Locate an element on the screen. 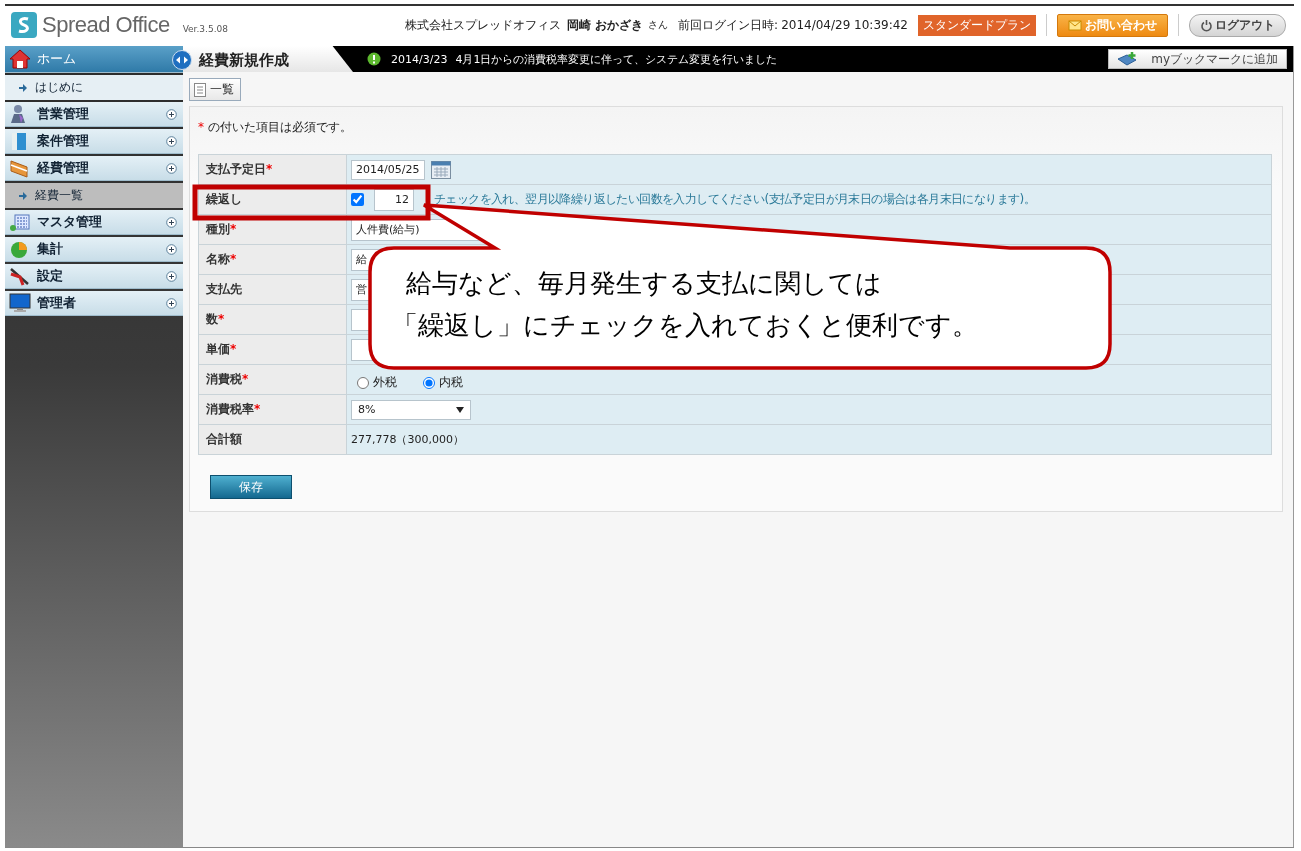 This screenshot has width=1301, height=851. tax-rate-dropdown: 8% is located at coordinates (411, 409).